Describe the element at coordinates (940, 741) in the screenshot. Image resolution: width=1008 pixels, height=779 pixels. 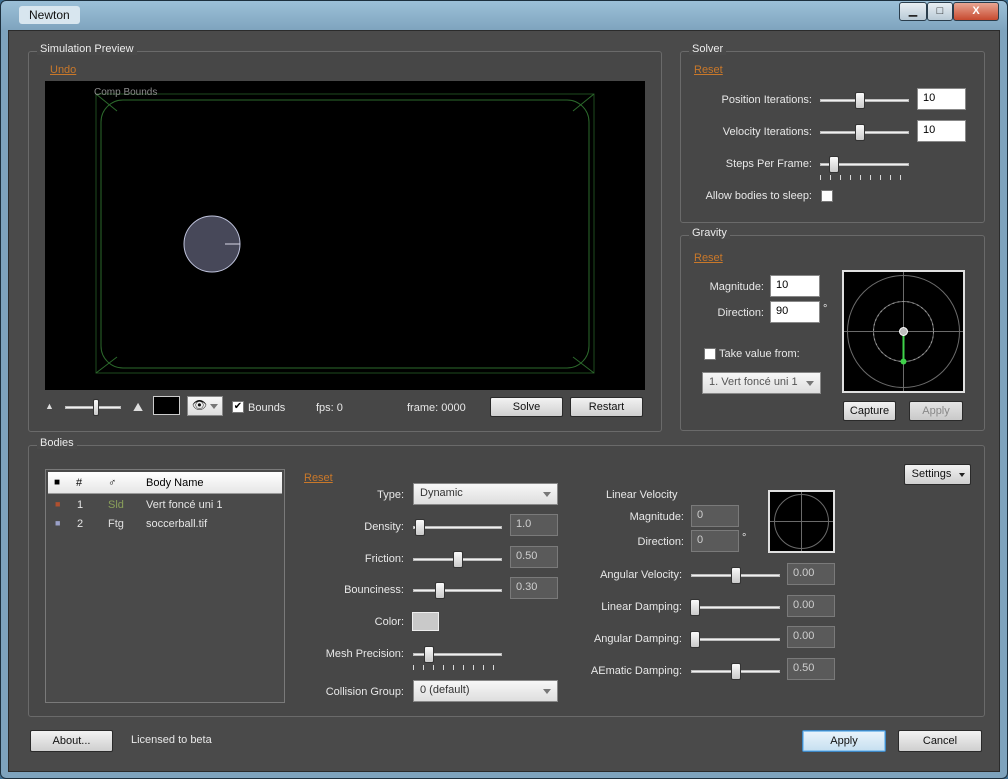
I see `cancel-button: Cancel` at that location.